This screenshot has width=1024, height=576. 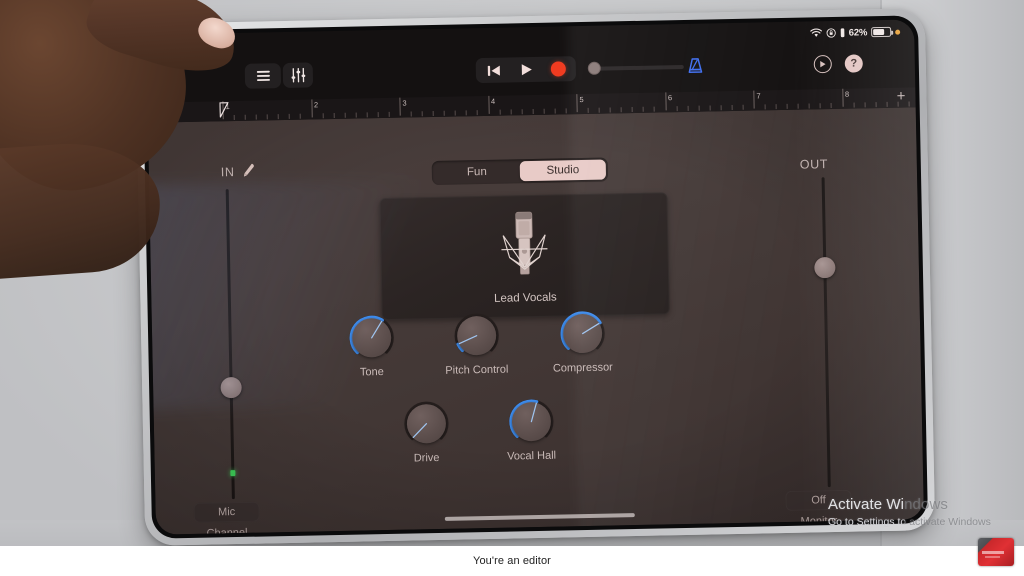 What do you see at coordinates (426, 458) in the screenshot?
I see `knob-label: Drive` at bounding box center [426, 458].